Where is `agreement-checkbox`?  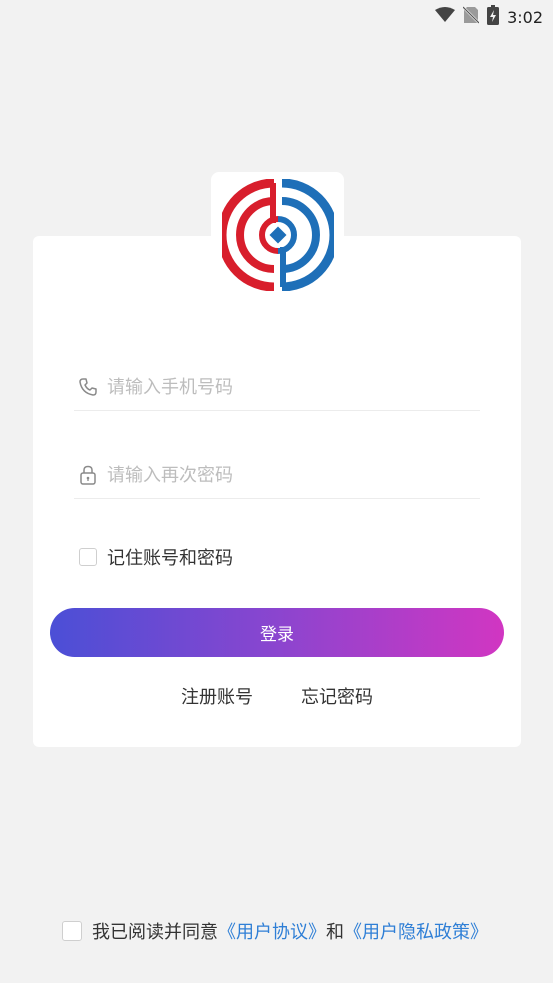
agreement-checkbox is located at coordinates (72, 931).